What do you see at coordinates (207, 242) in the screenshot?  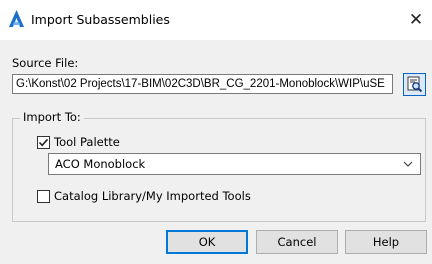 I see `ok-button: OK` at bounding box center [207, 242].